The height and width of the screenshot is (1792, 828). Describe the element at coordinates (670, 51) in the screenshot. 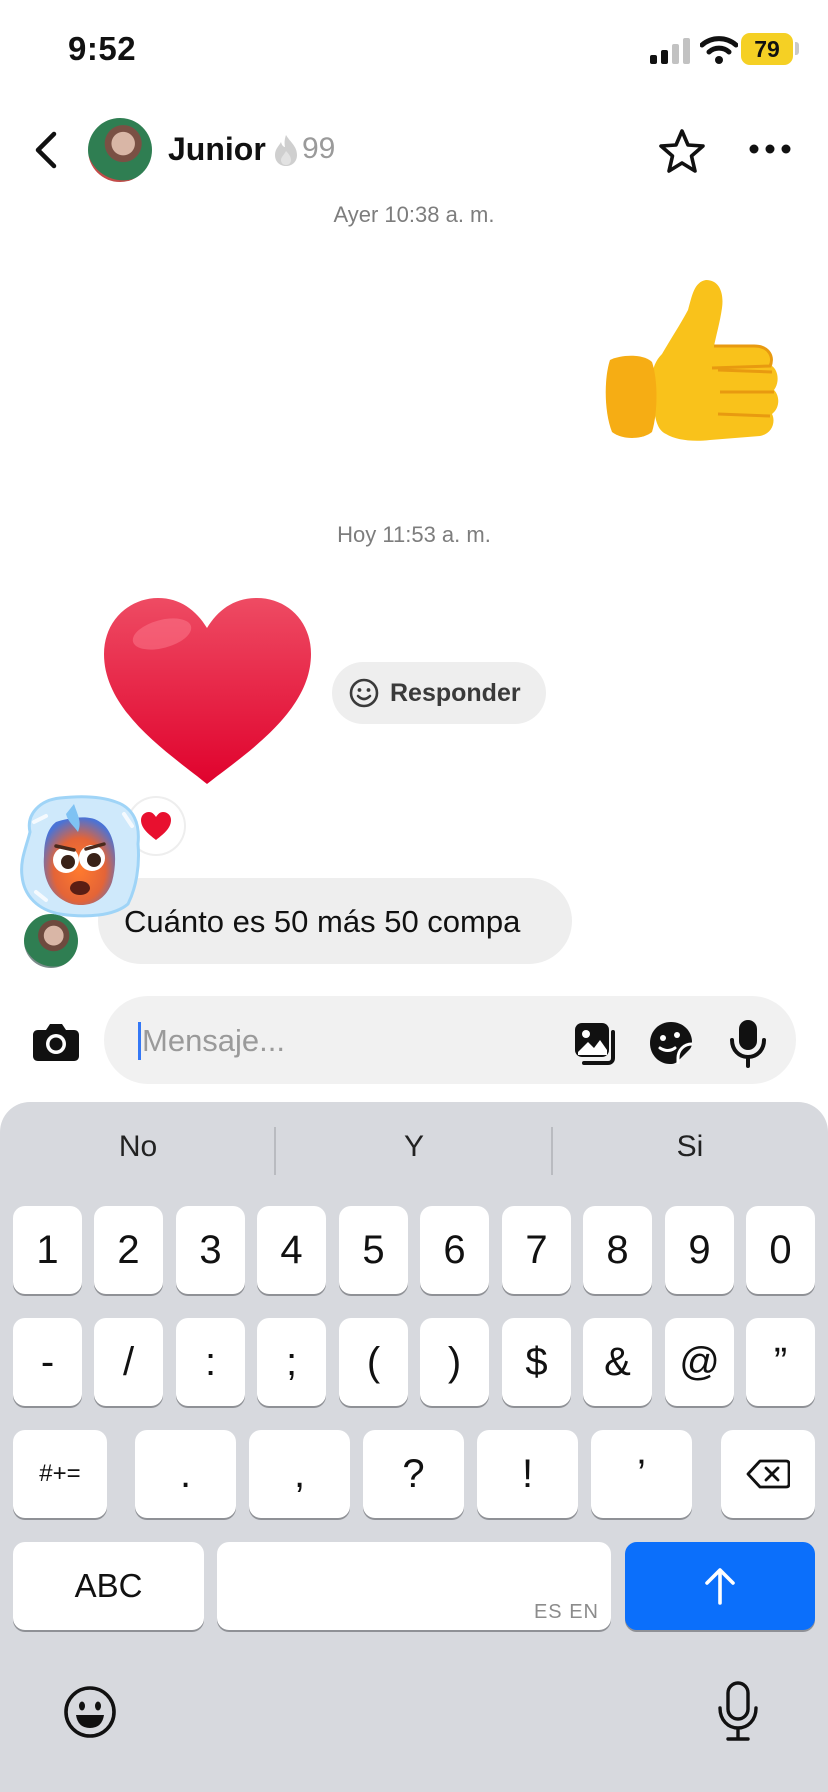

I see `signal-icon` at that location.